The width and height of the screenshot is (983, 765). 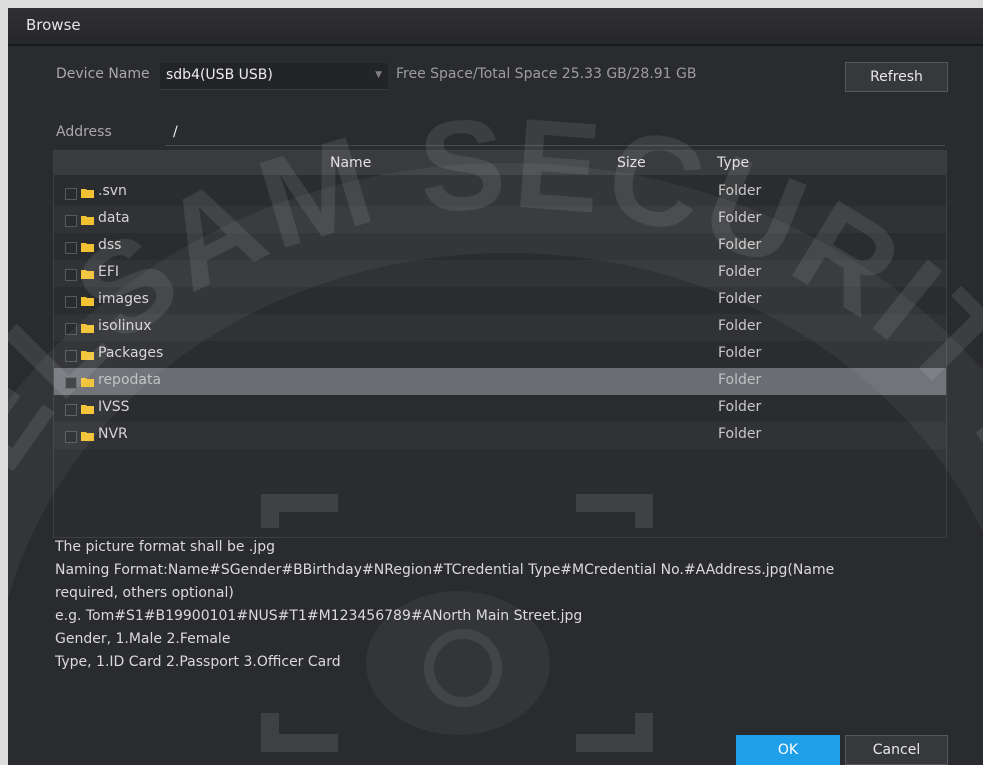 What do you see at coordinates (219, 75) in the screenshot?
I see `device-name-value: sdb4(USB USB)` at bounding box center [219, 75].